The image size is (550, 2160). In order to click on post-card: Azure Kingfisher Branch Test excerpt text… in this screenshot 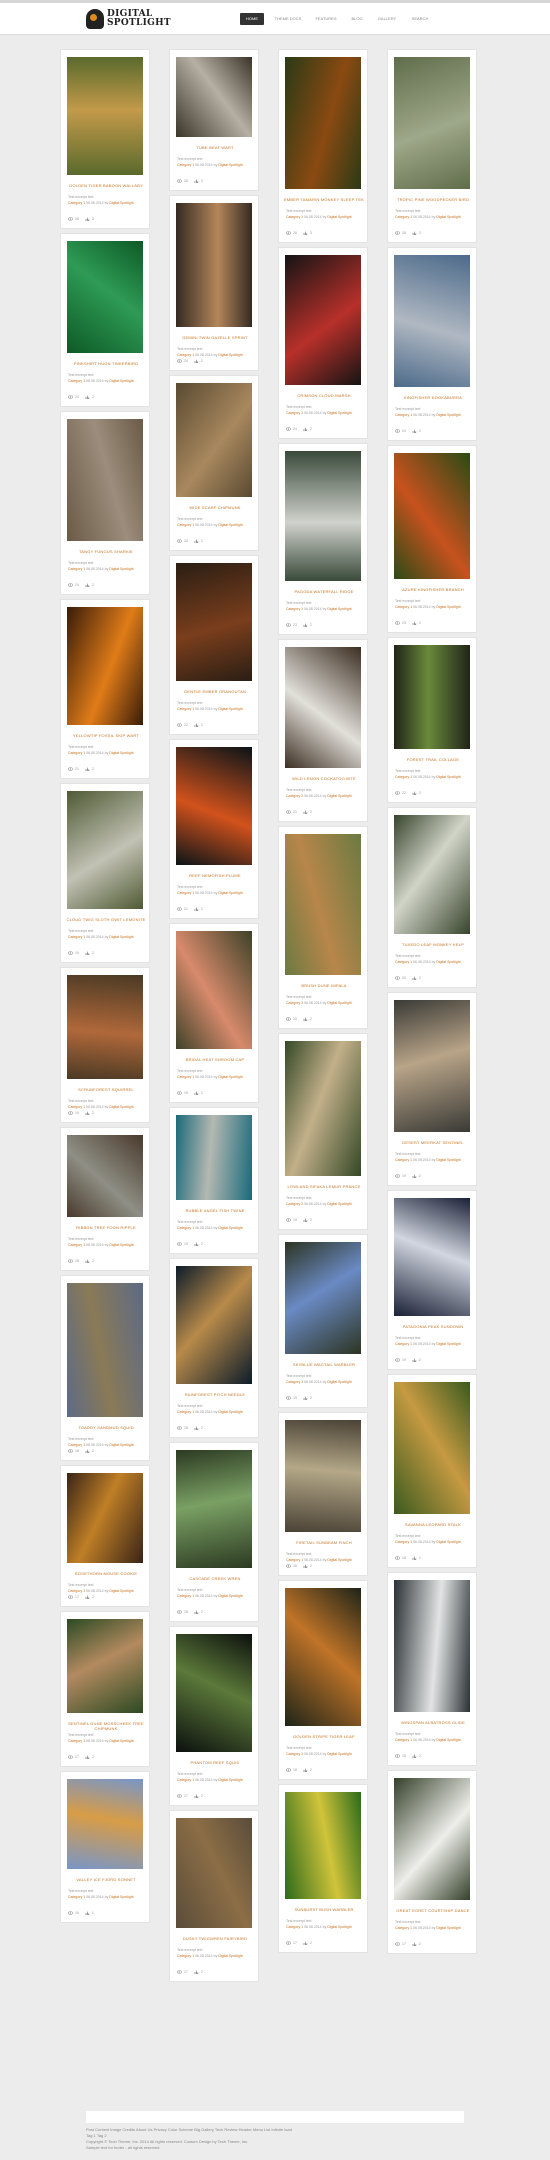, I will do `click(432, 539)`.